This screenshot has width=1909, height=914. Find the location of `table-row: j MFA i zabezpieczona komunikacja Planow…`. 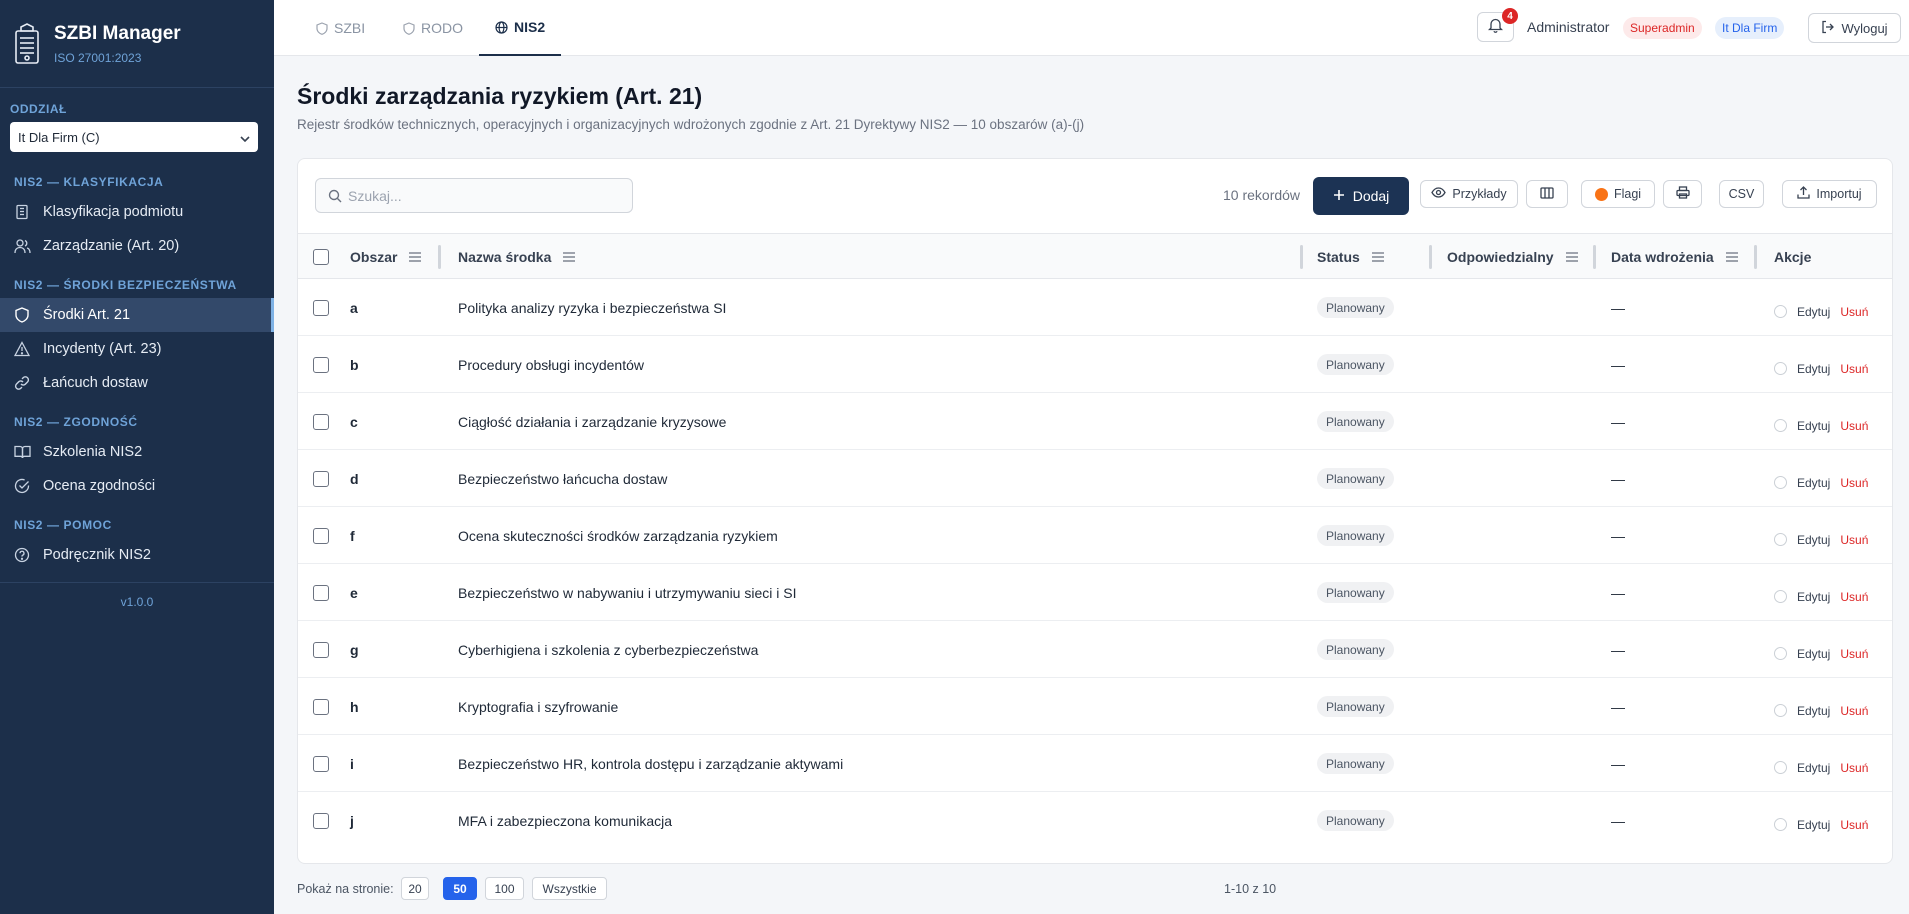

table-row: j MFA i zabezpieczona komunikacja Planow… is located at coordinates (1095, 820).